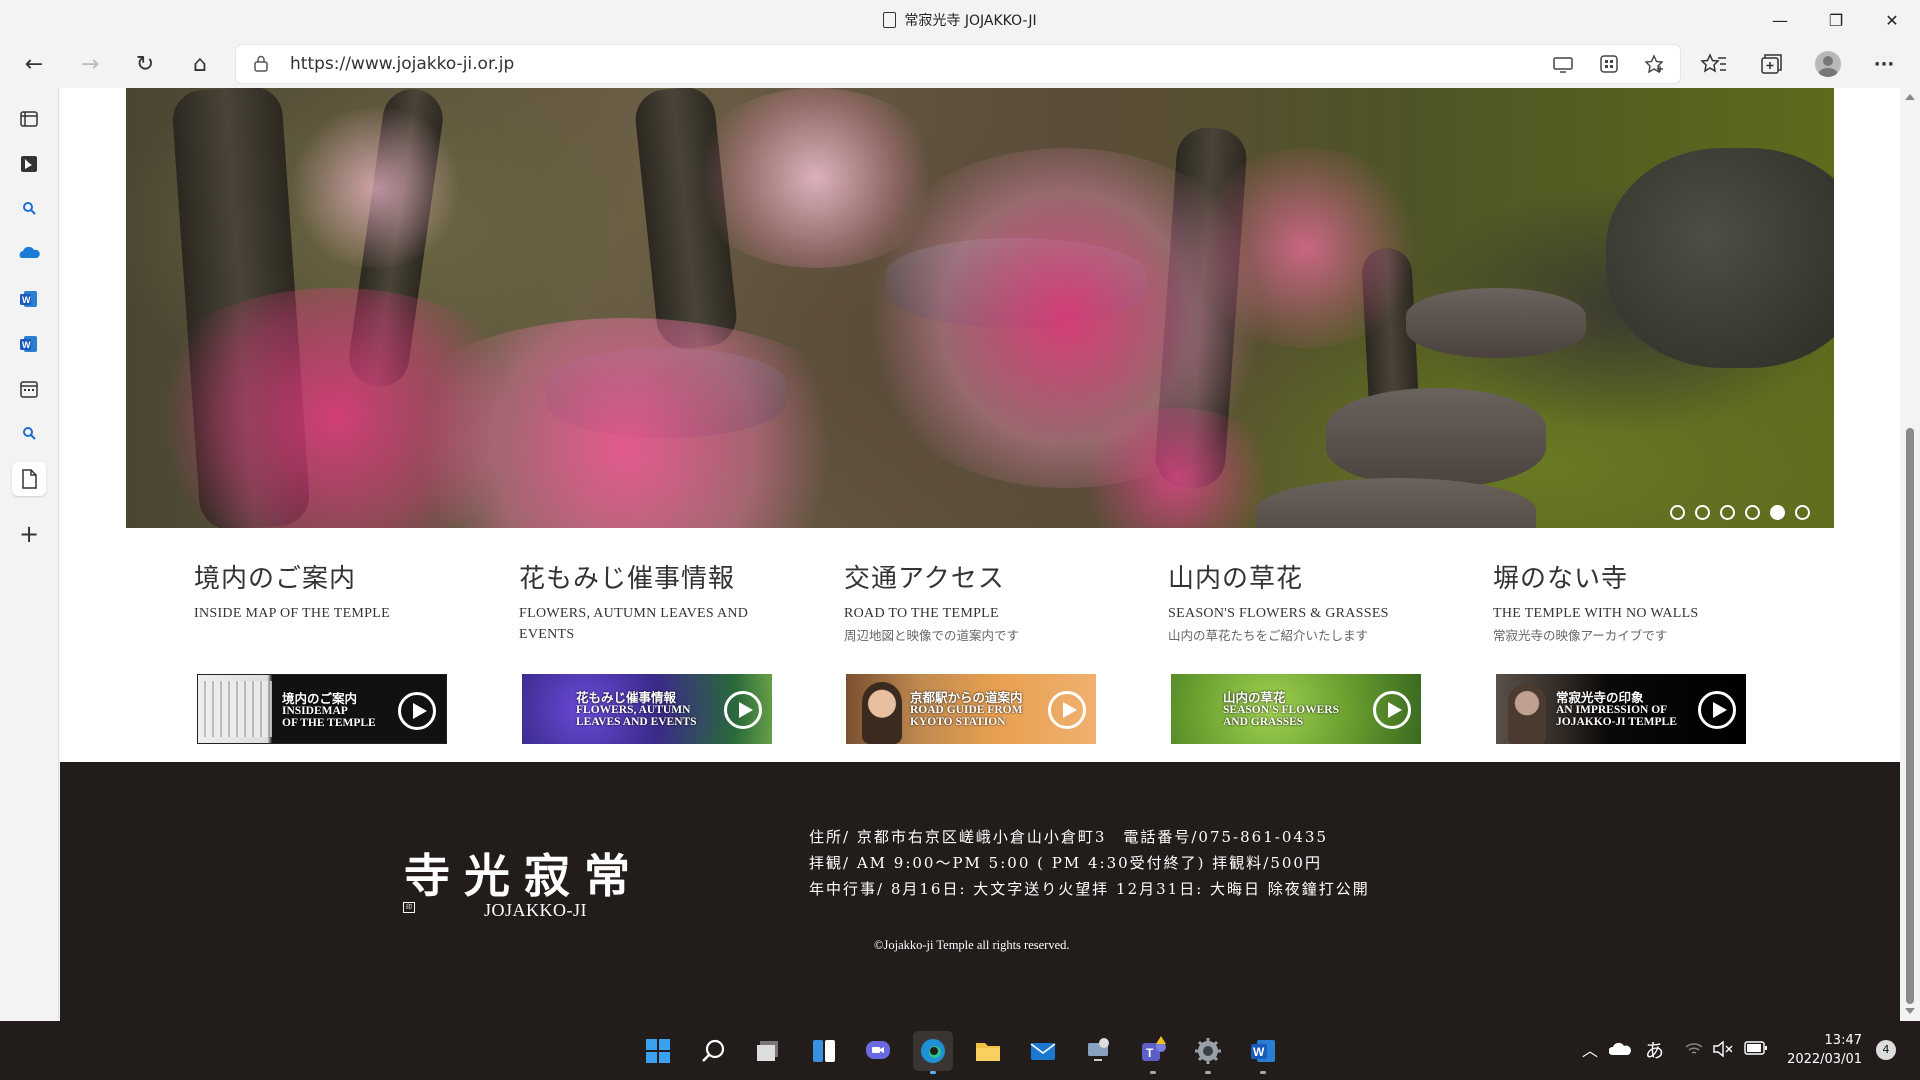  Describe the element at coordinates (1643, 576) in the screenshot. I see `menu-title: 塀のない寺` at that location.